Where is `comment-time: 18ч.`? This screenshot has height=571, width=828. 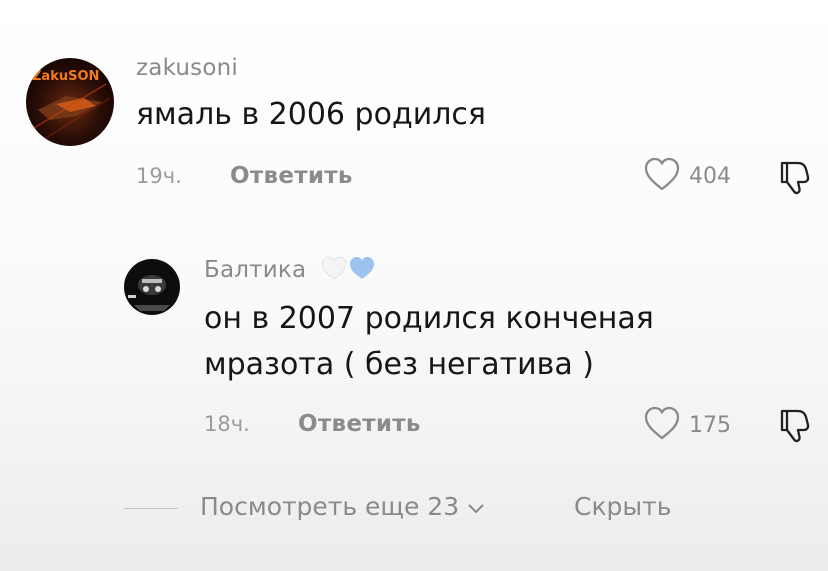 comment-time: 18ч. is located at coordinates (227, 424).